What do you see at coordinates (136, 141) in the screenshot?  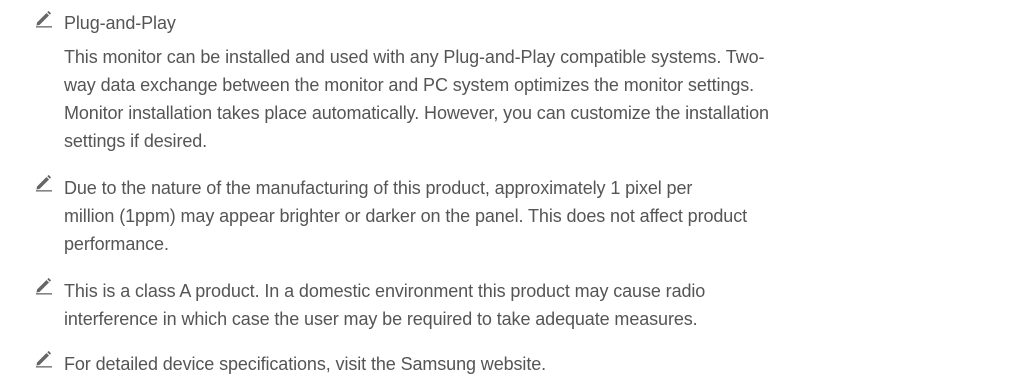 I see `note-line: settings if desired.` at bounding box center [136, 141].